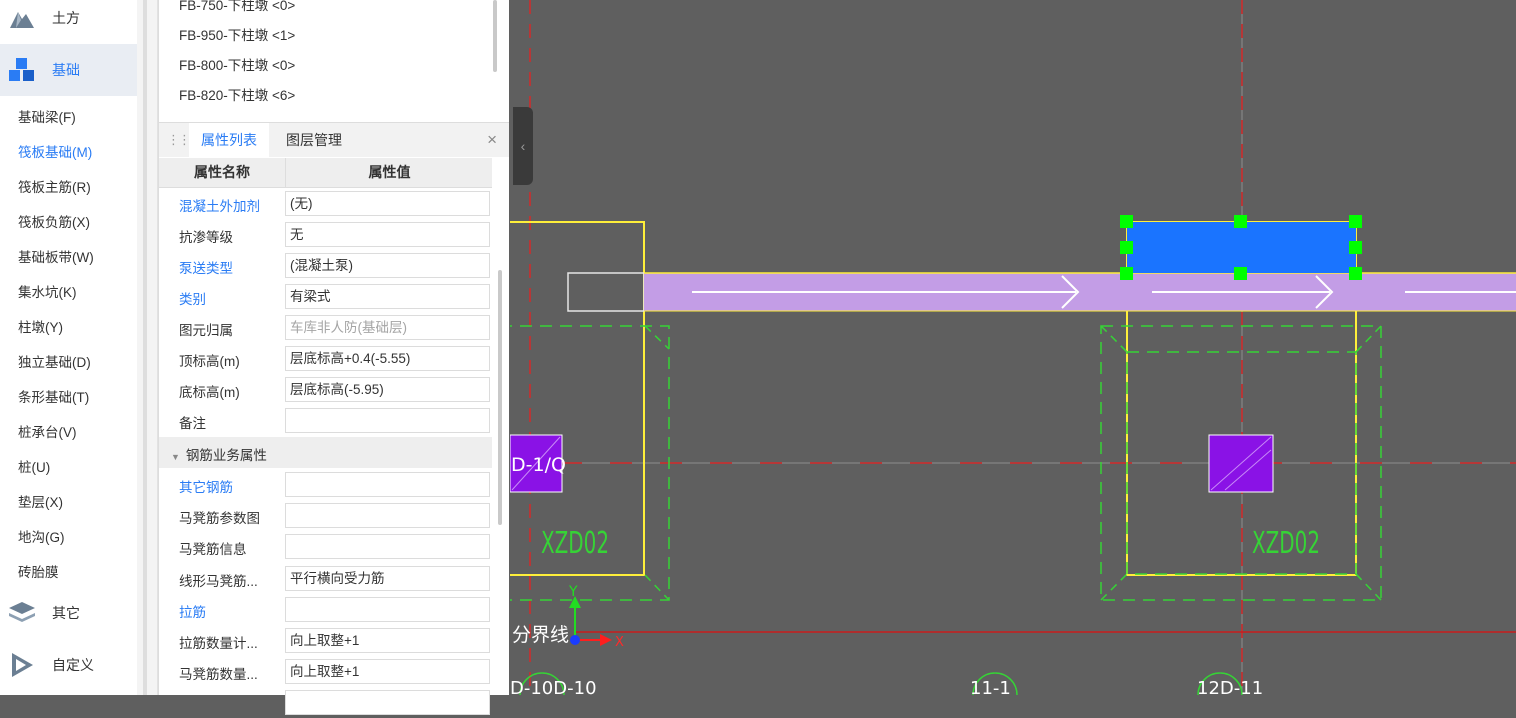 The width and height of the screenshot is (1516, 718). Describe the element at coordinates (500, 397) in the screenshot. I see `property-list-scrollbar` at that location.